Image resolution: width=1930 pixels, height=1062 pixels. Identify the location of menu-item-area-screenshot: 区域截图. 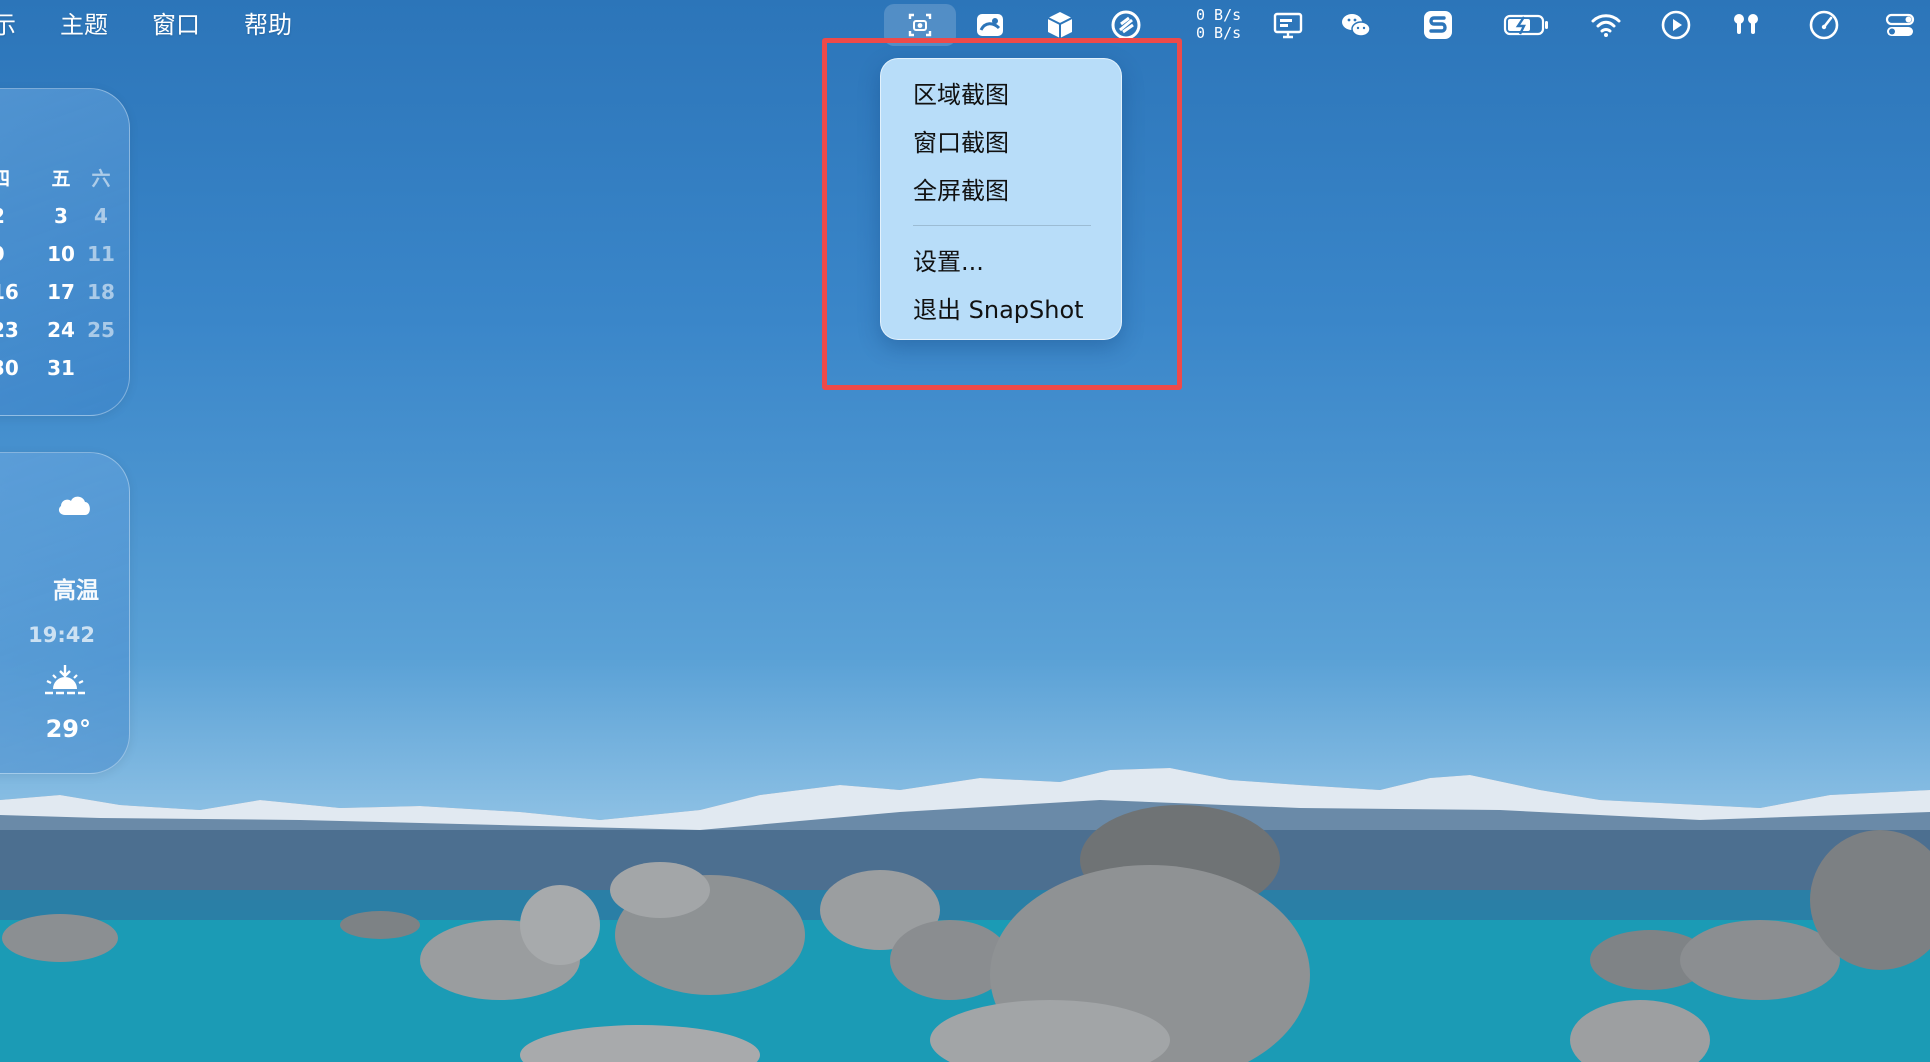
(1001, 95).